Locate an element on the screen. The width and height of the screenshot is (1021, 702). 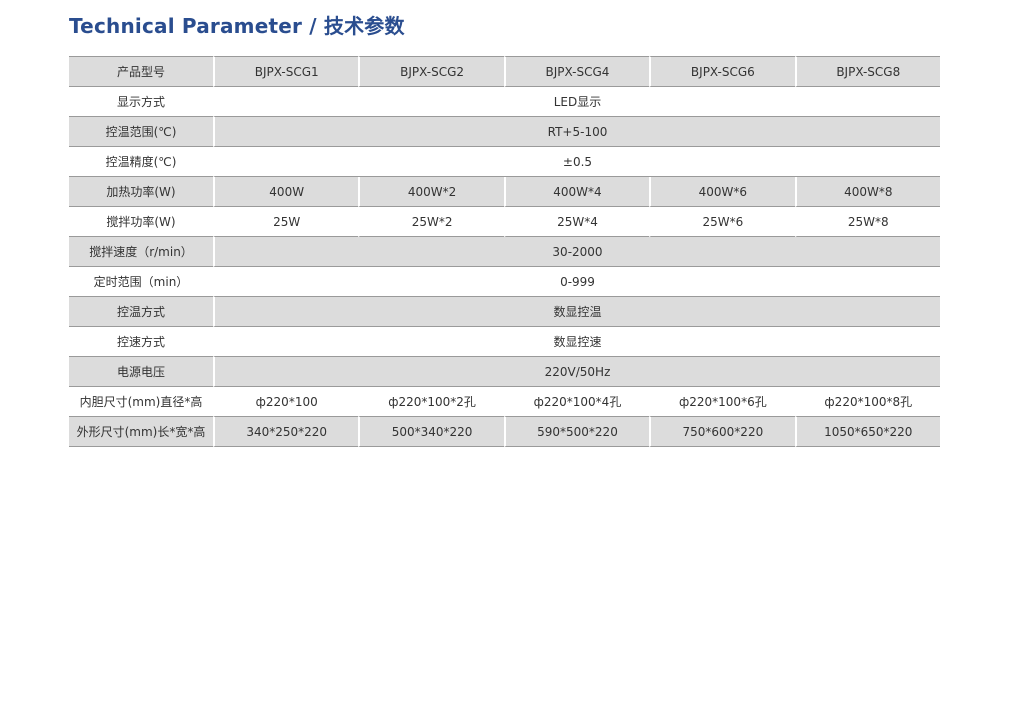
table-cell: 1050*650*220 is located at coordinates (867, 432).